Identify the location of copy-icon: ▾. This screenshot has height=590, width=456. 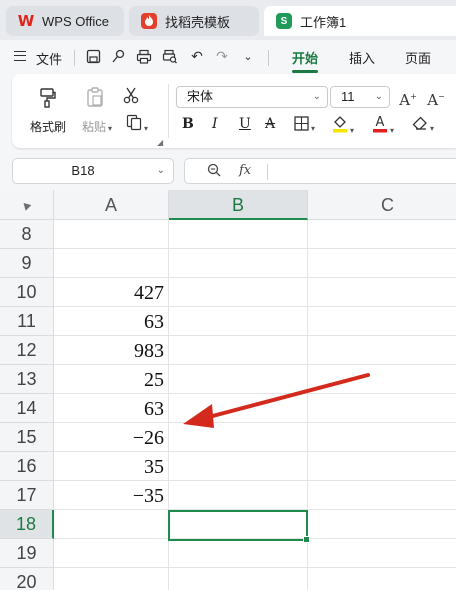
(137, 126).